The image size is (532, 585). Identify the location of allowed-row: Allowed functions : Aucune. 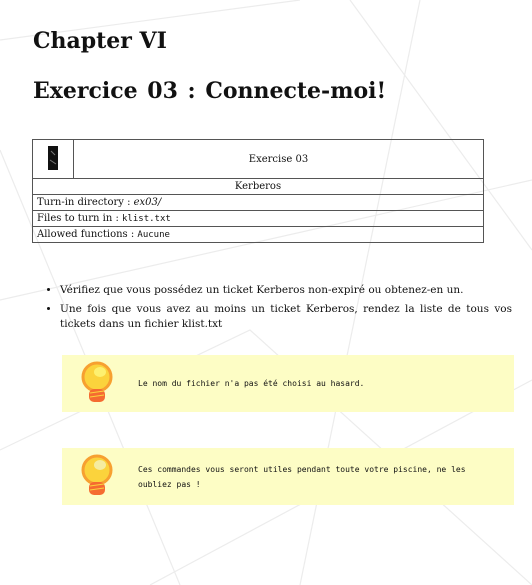
(258, 234).